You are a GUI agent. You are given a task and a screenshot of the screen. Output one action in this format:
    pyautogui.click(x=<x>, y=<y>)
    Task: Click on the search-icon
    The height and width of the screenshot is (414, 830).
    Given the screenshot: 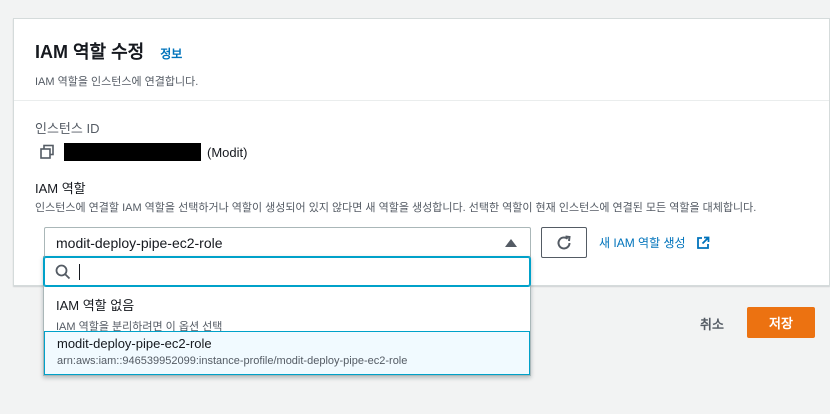 What is the action you would take?
    pyautogui.click(x=63, y=271)
    